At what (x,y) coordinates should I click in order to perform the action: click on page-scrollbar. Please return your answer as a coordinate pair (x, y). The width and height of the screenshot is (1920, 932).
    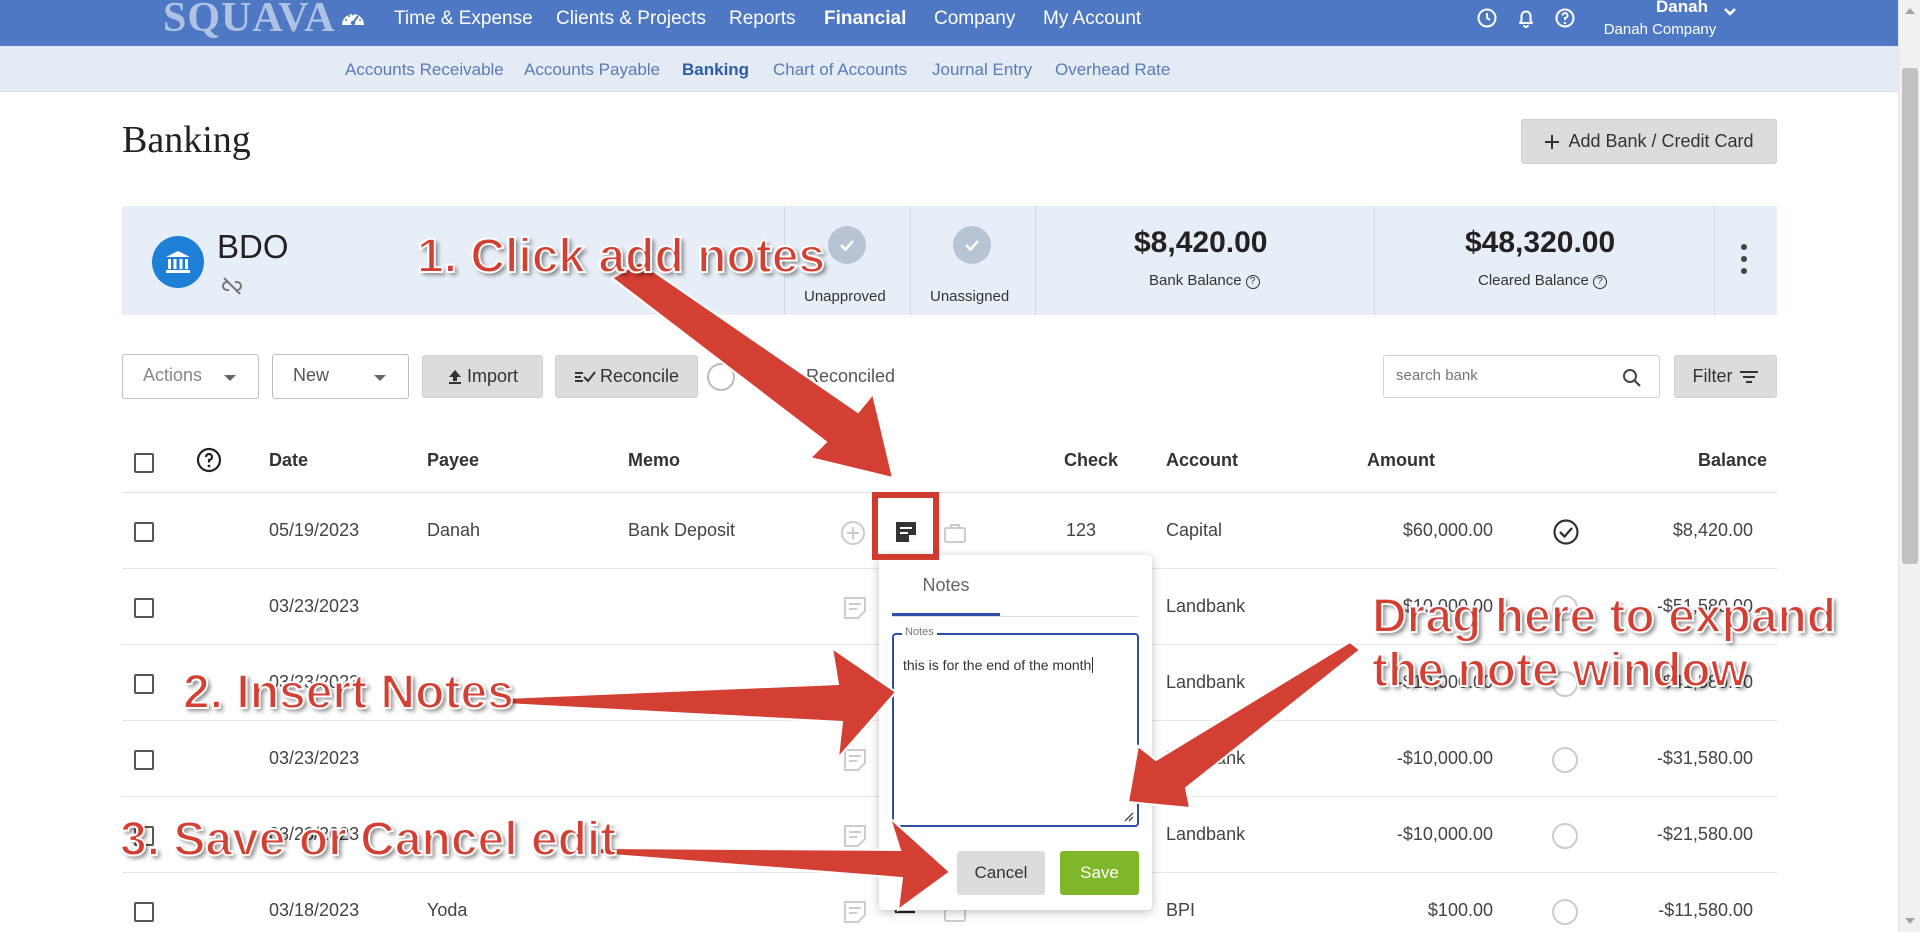
    Looking at the image, I should click on (1909, 466).